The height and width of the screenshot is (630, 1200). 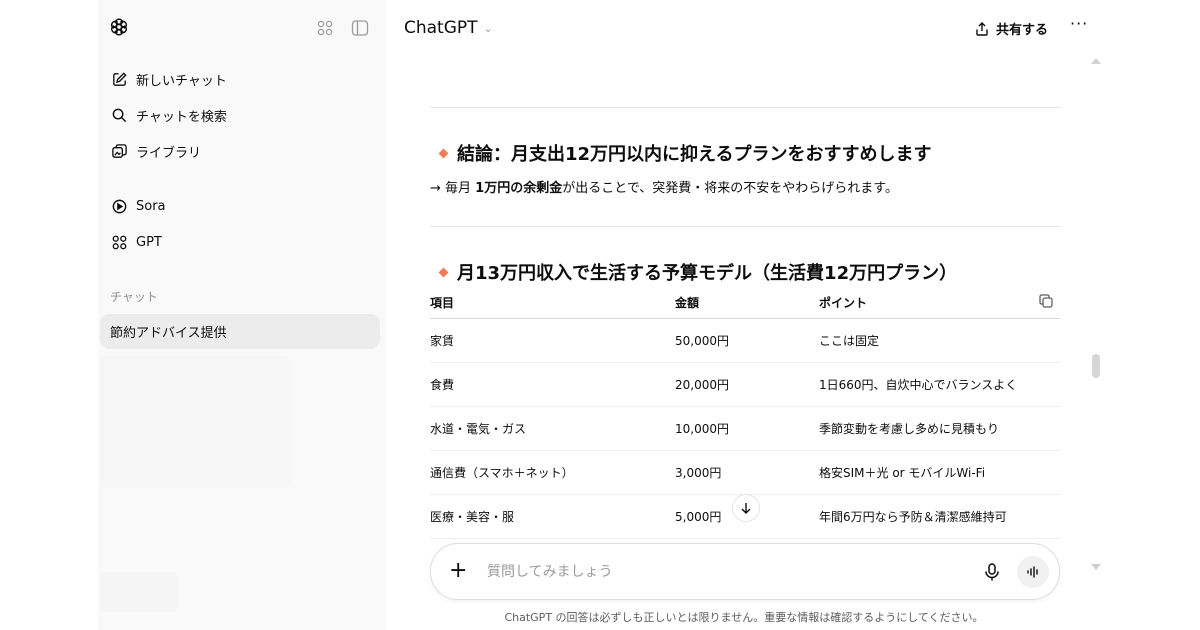 What do you see at coordinates (119, 206) in the screenshot?
I see `play-icon` at bounding box center [119, 206].